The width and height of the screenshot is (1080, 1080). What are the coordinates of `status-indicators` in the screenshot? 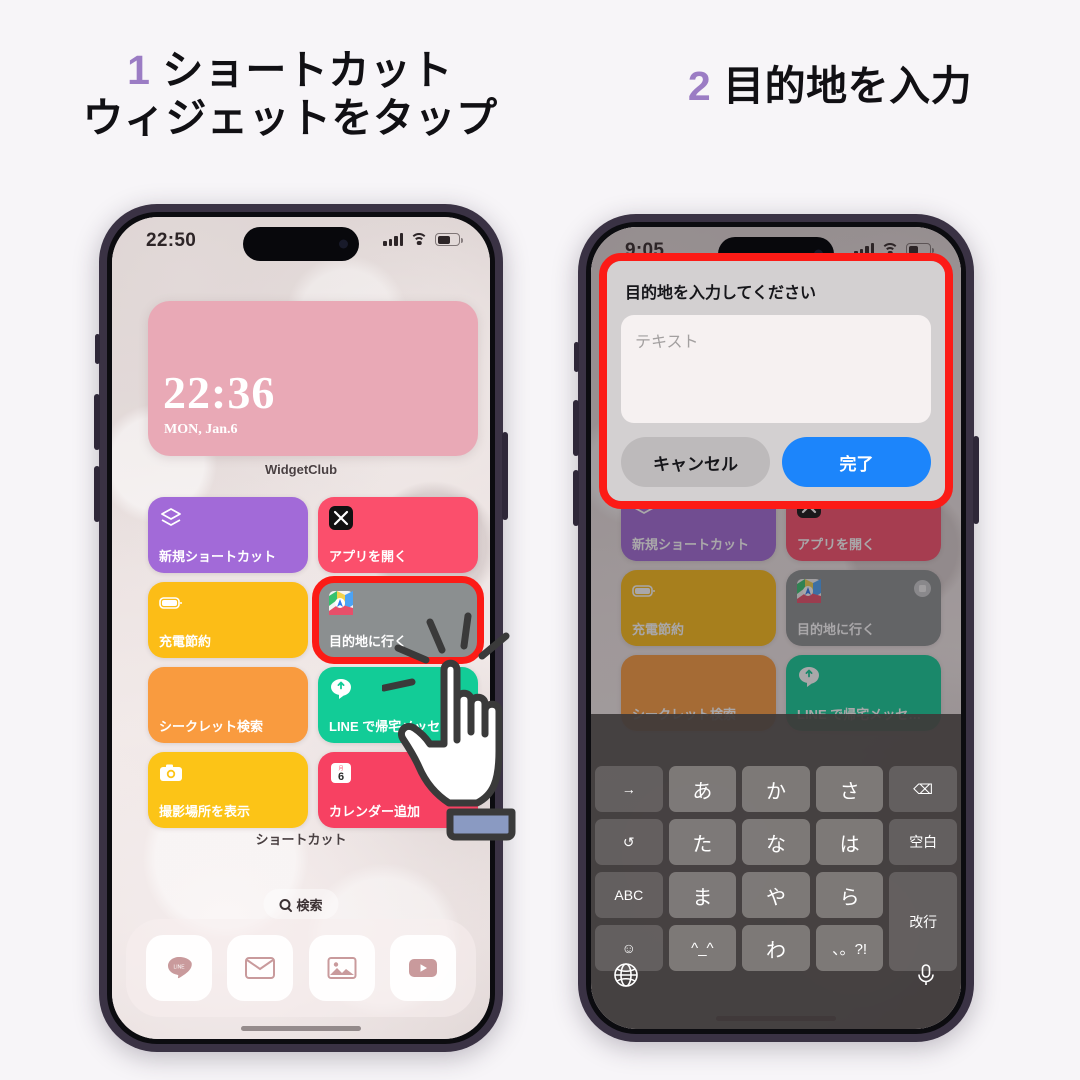 It's located at (423, 239).